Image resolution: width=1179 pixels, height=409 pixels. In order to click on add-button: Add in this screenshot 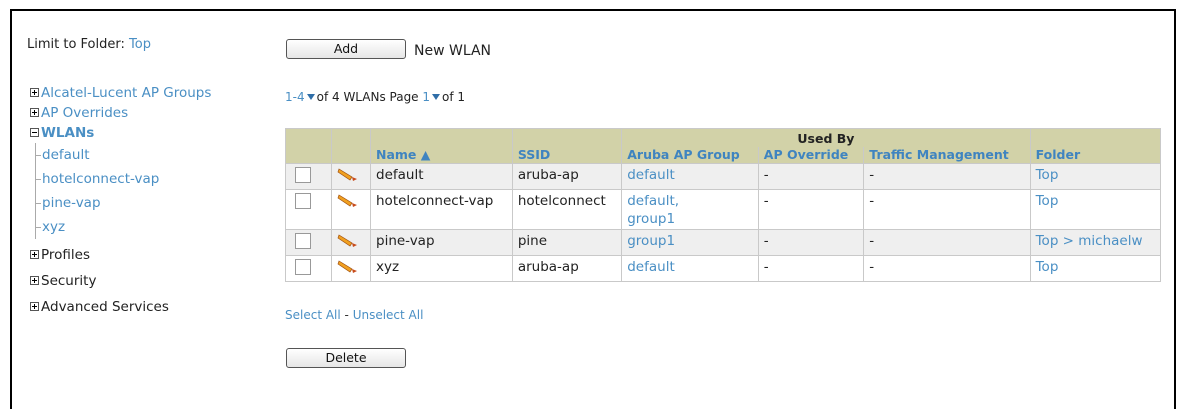, I will do `click(346, 49)`.